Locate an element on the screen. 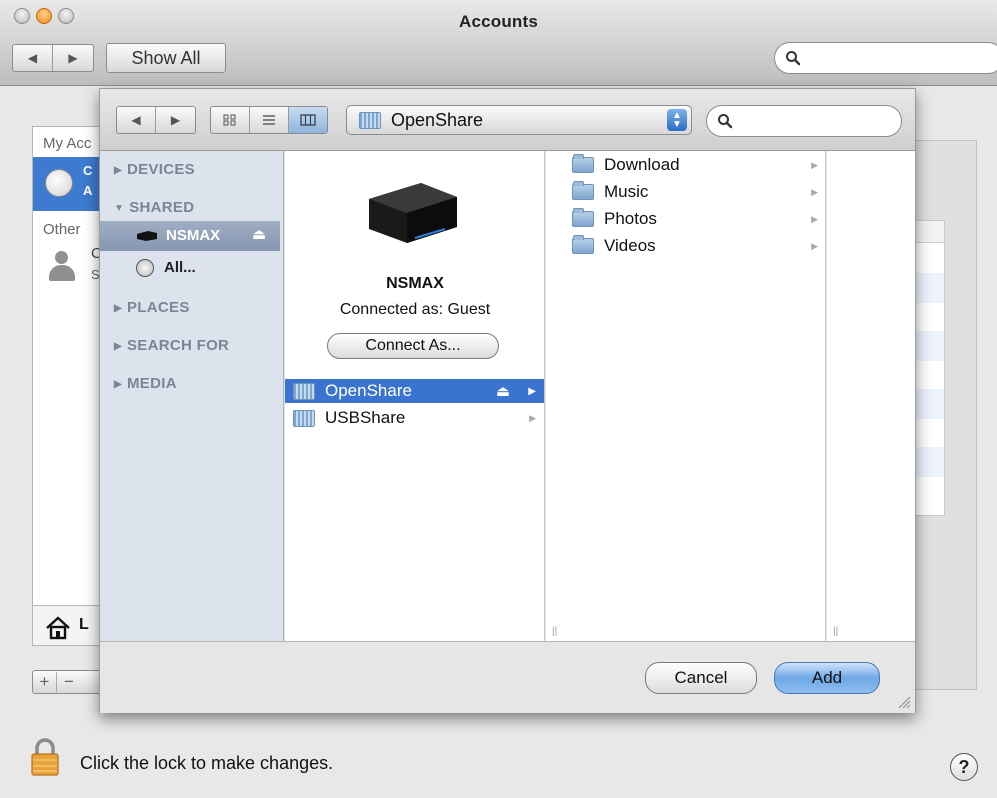  list-view-icon is located at coordinates (269, 120).